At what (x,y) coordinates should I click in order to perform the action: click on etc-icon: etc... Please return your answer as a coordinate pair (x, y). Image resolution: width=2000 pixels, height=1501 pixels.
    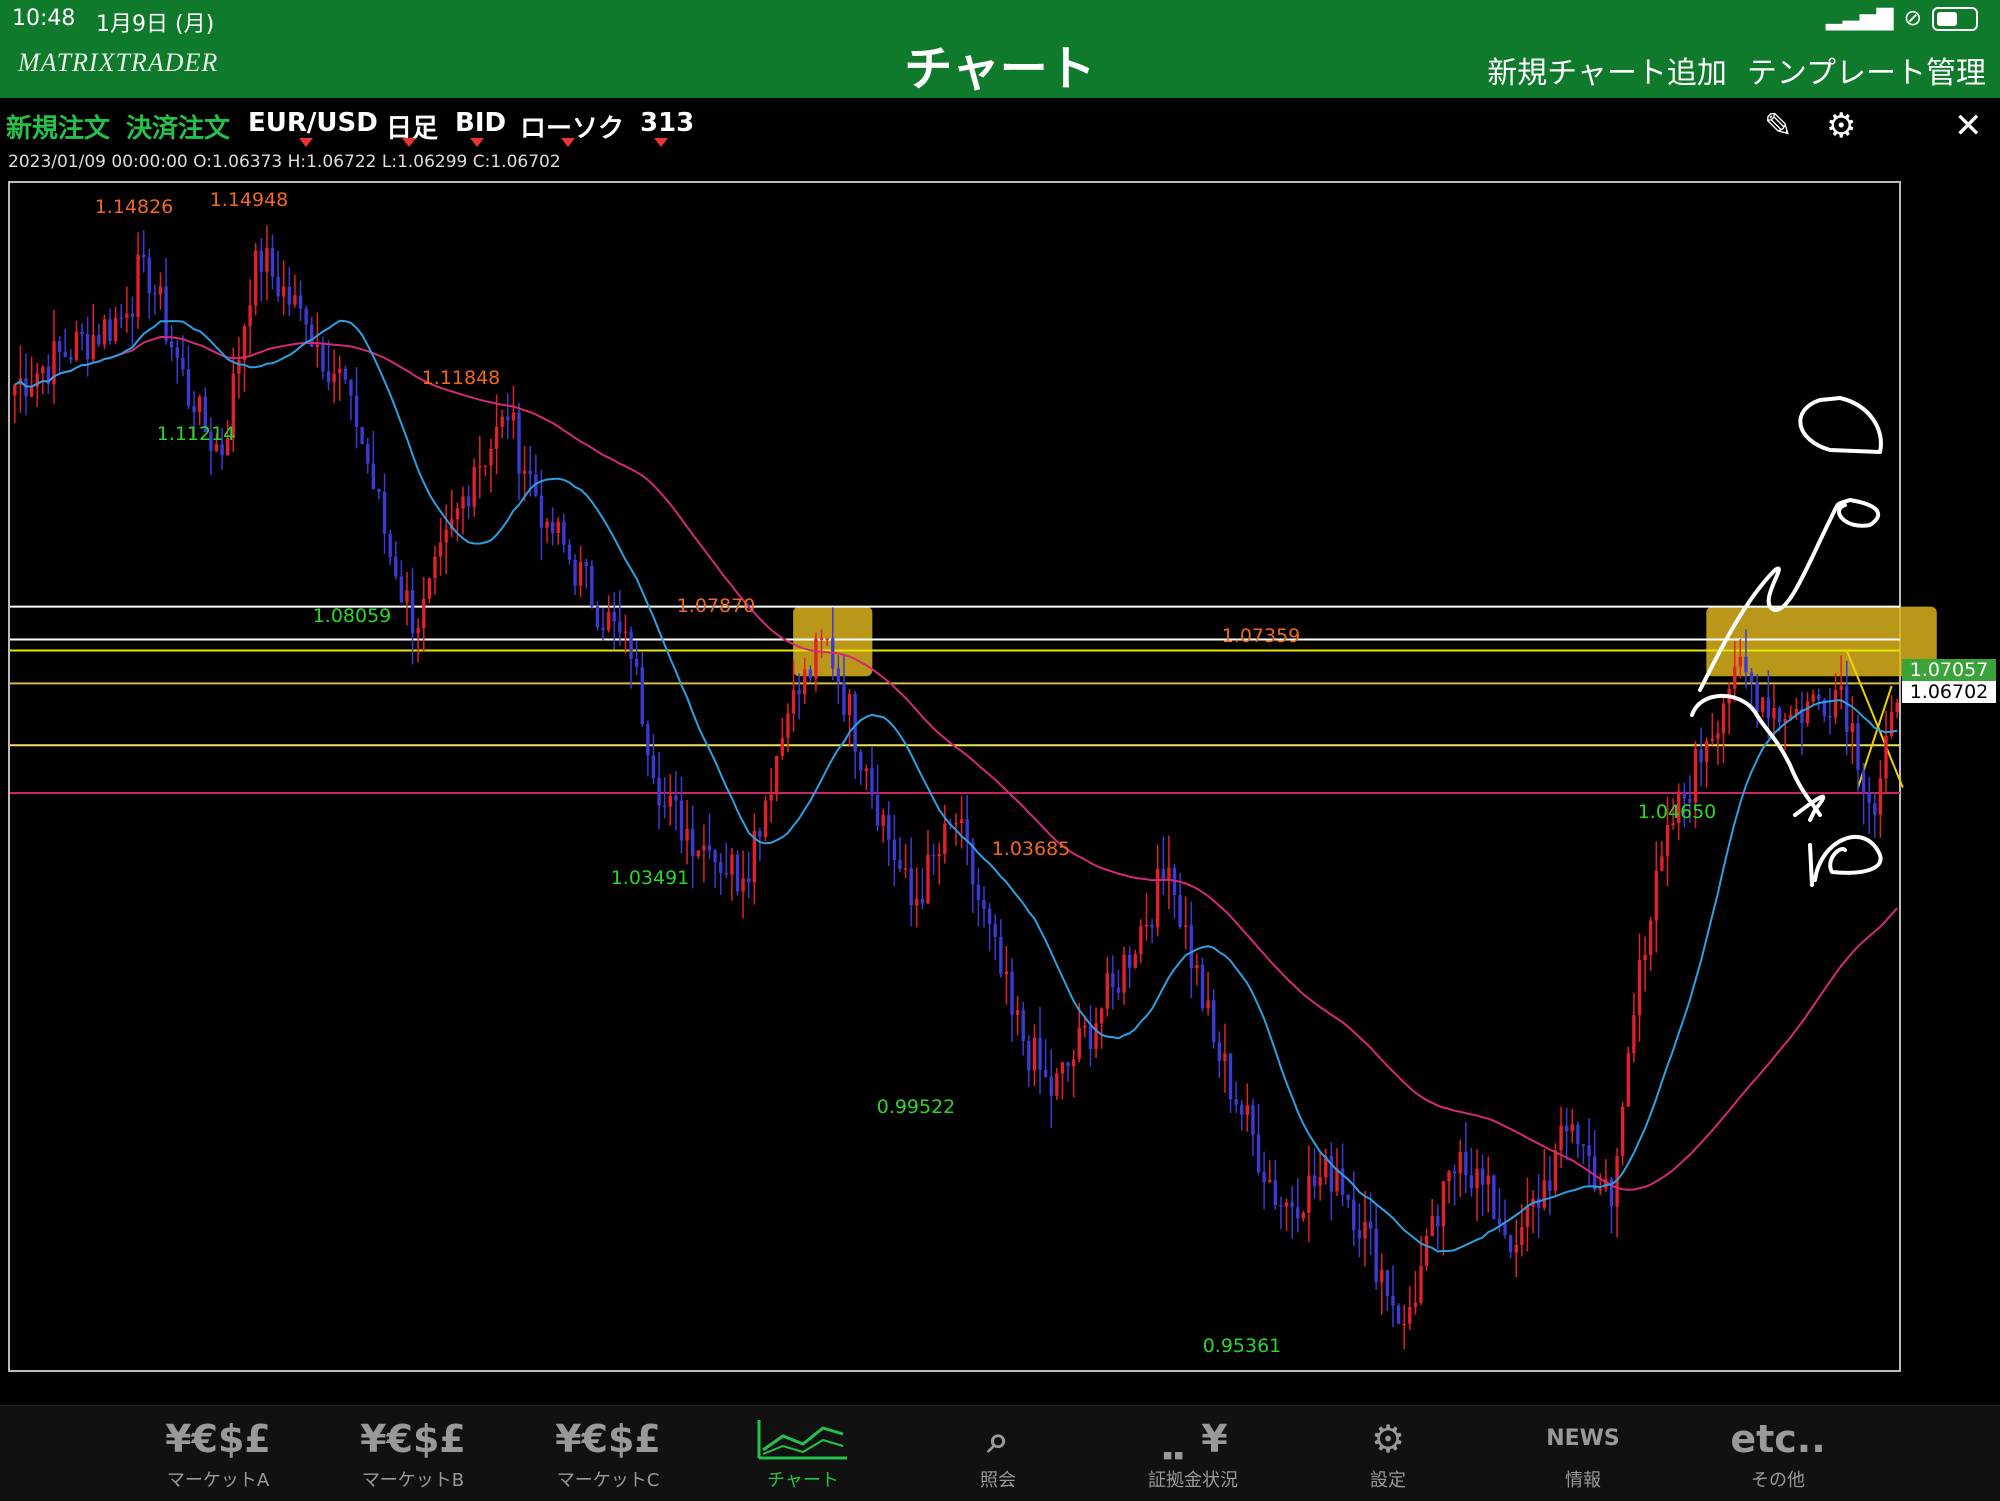
    Looking at the image, I should click on (1778, 1439).